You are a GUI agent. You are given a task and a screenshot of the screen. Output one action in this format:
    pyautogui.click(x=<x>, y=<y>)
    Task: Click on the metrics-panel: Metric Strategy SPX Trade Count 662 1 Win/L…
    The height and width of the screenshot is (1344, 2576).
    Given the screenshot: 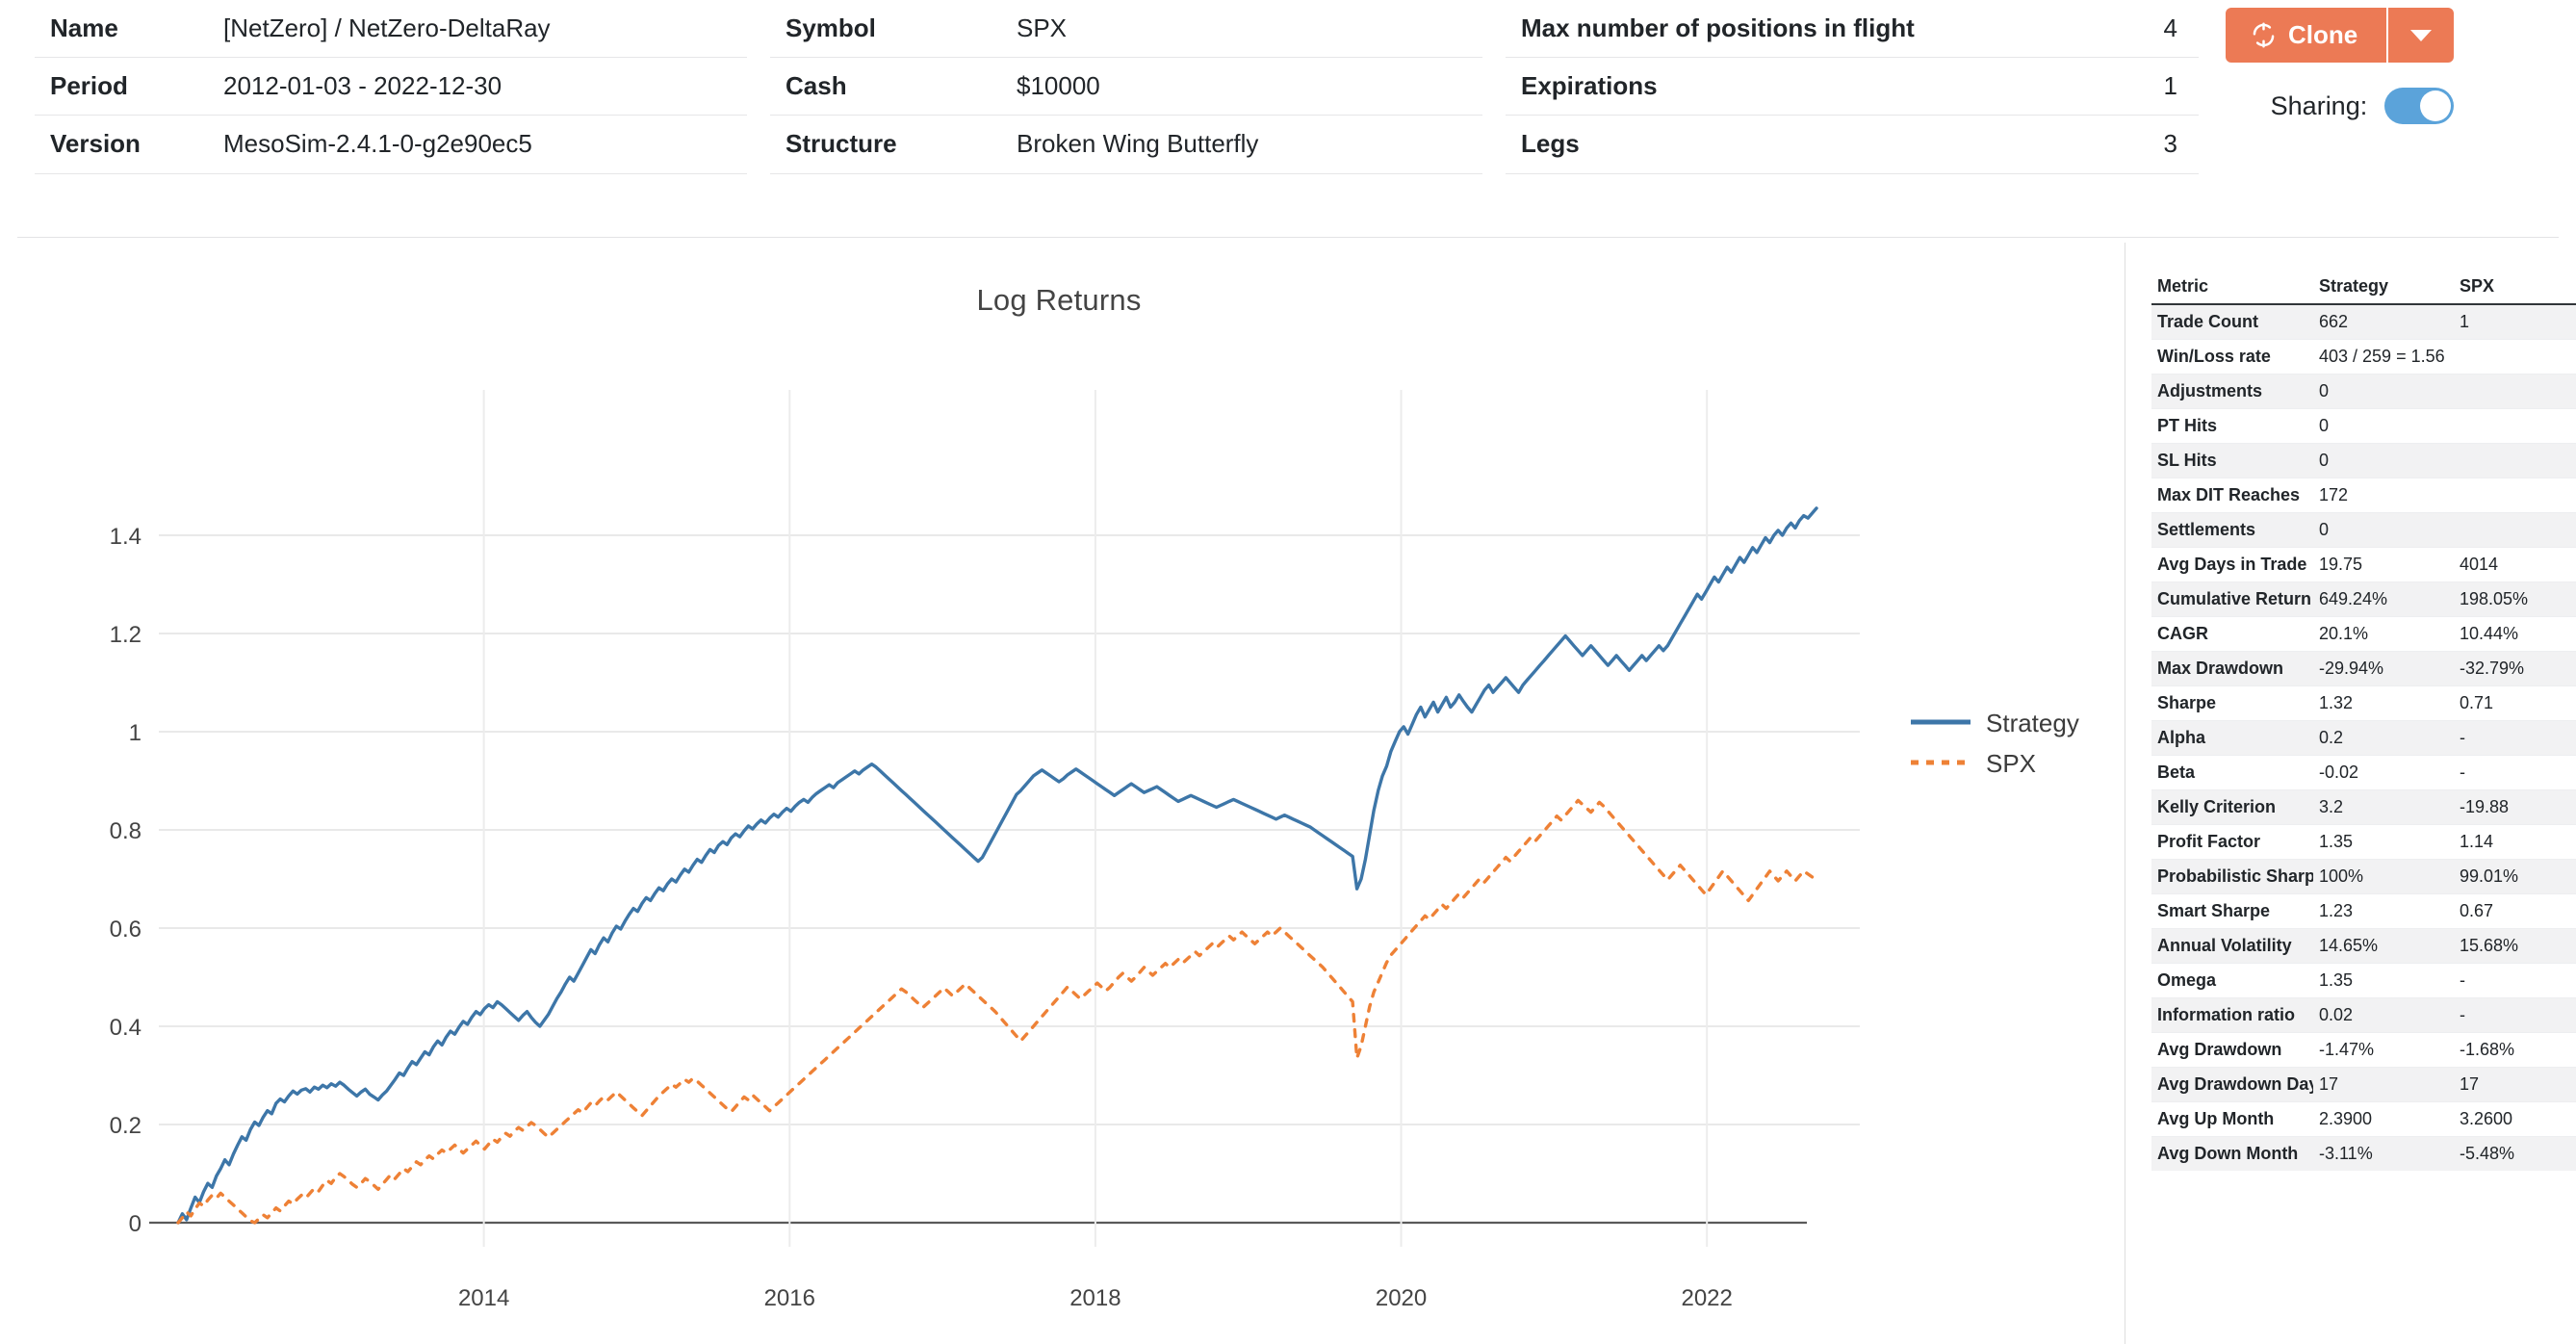 What is the action you would take?
    pyautogui.click(x=2363, y=807)
    